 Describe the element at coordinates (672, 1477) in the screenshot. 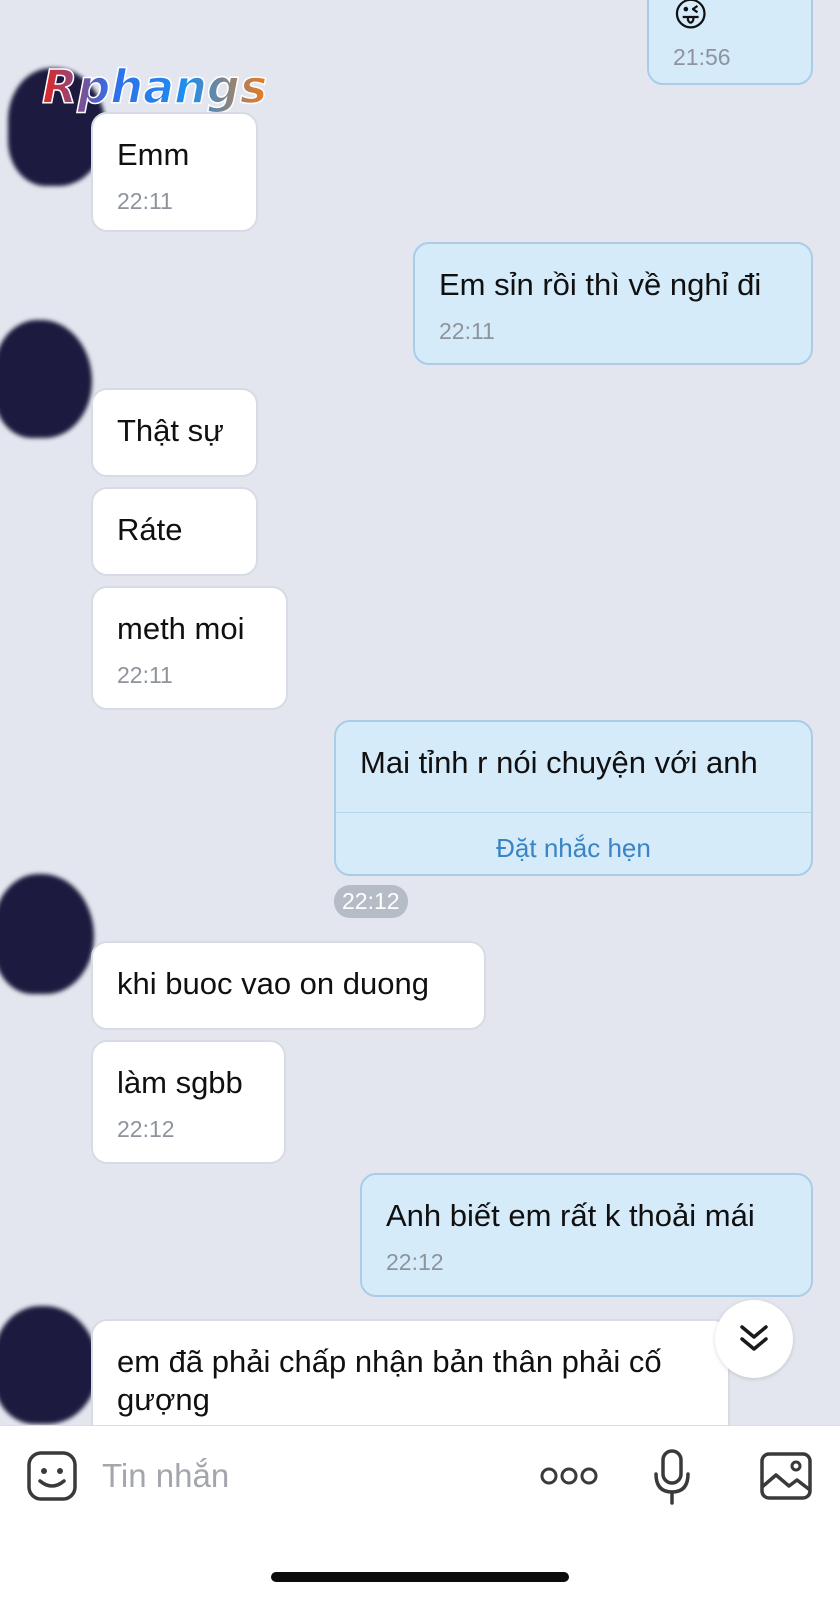

I see `microphone-icon` at that location.